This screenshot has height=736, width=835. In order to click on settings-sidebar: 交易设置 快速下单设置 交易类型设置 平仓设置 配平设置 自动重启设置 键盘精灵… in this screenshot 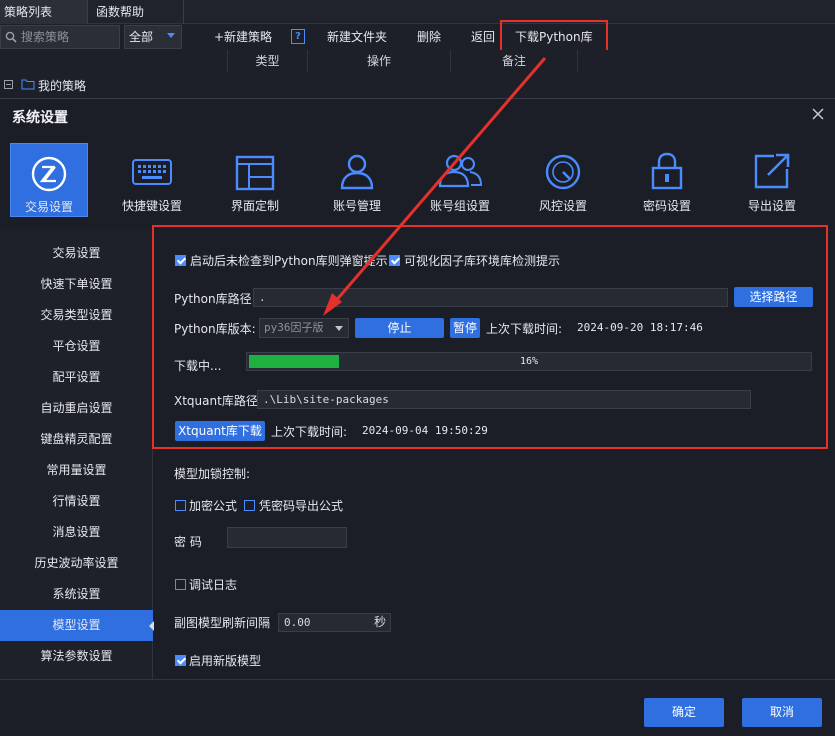, I will do `click(77, 454)`.